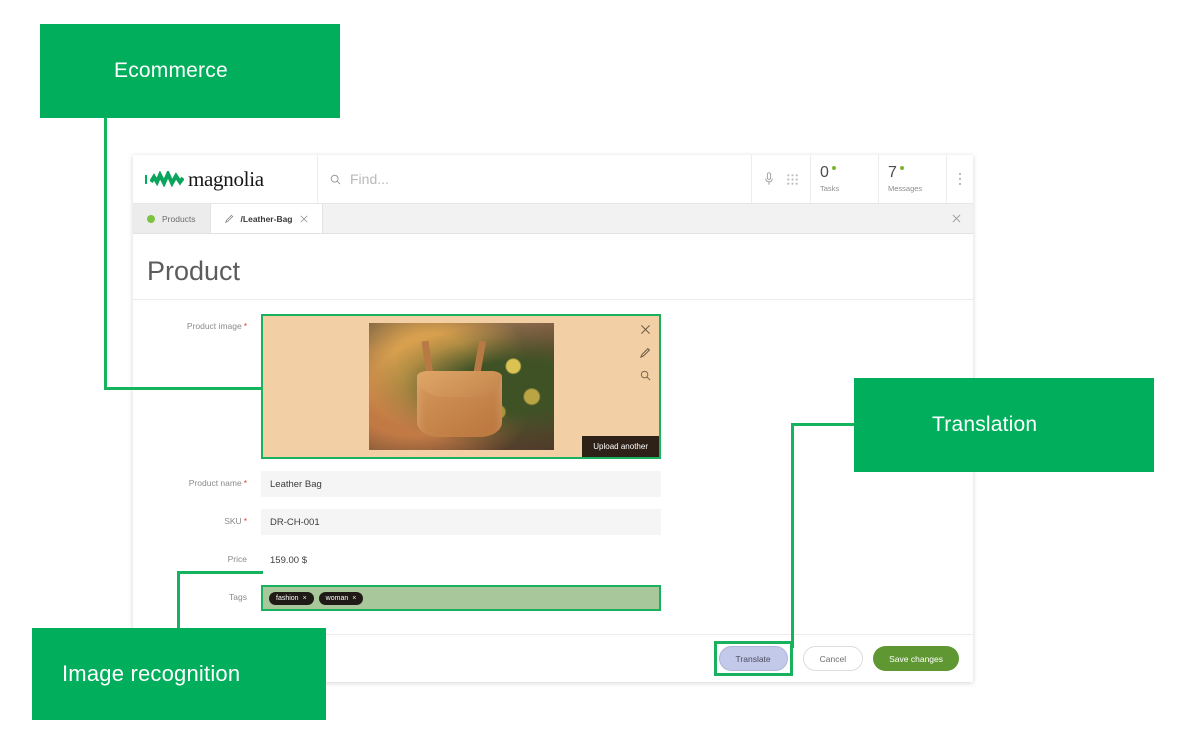  I want to click on annotation-callout-image-recognition: Image recognition, so click(179, 674).